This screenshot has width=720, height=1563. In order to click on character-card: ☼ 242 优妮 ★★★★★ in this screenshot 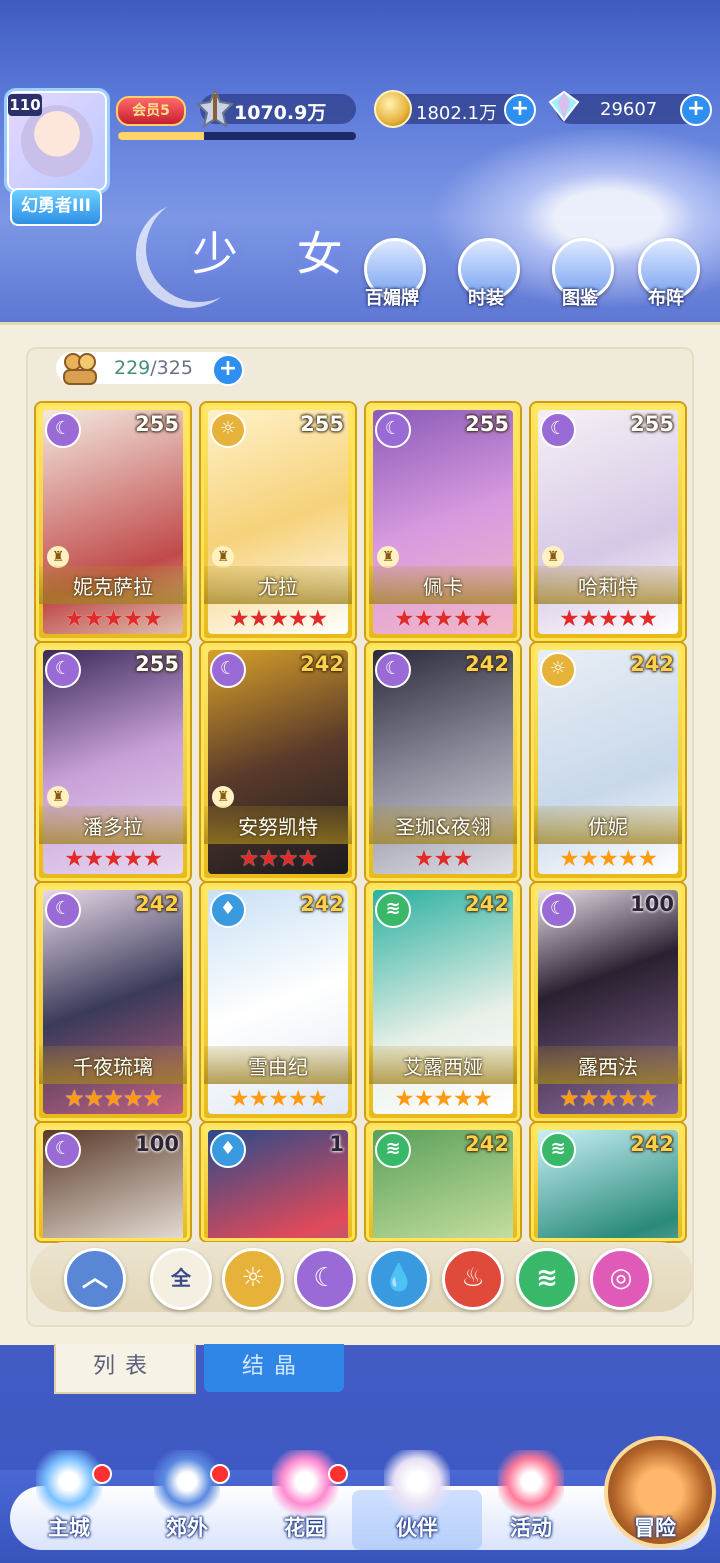, I will do `click(608, 762)`.